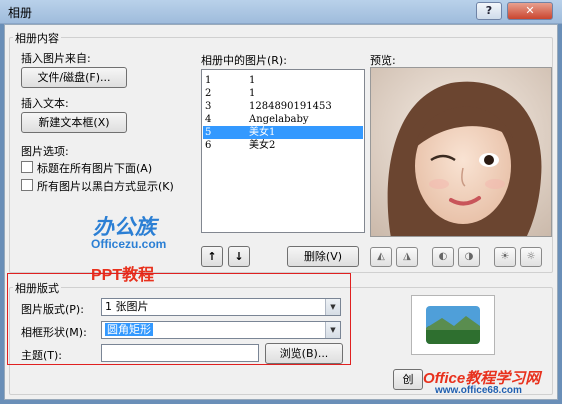  Describe the element at coordinates (27, 185) in the screenshot. I see `black-white-checkbox` at that location.